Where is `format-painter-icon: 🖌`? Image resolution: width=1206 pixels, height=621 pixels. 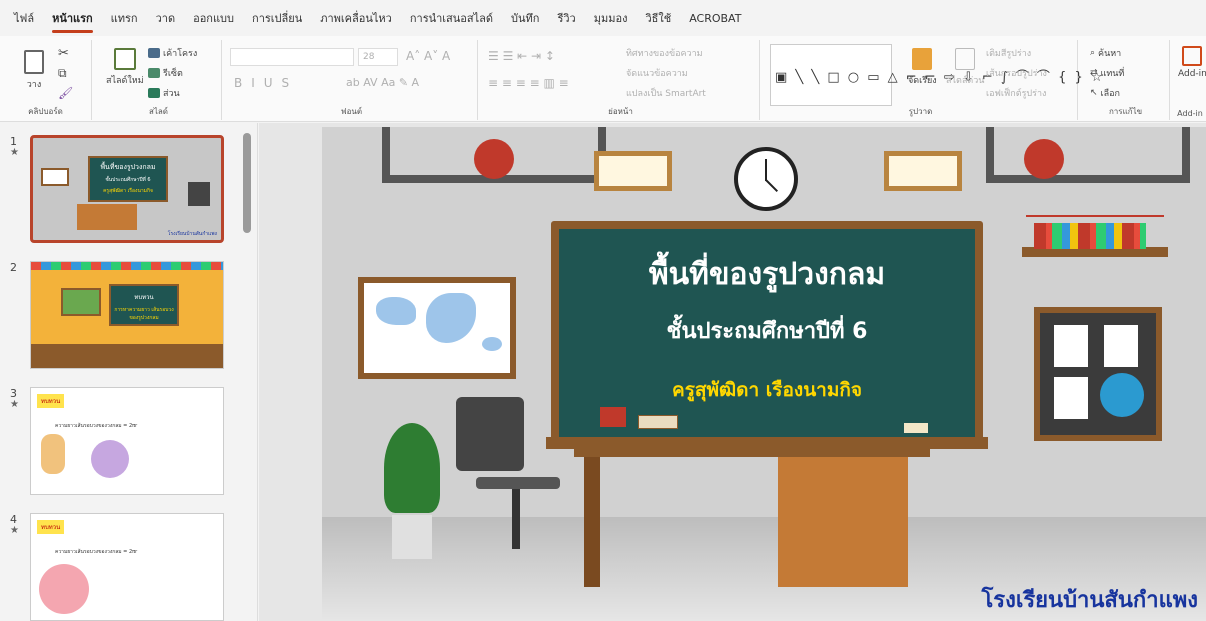 format-painter-icon: 🖌 is located at coordinates (65, 93).